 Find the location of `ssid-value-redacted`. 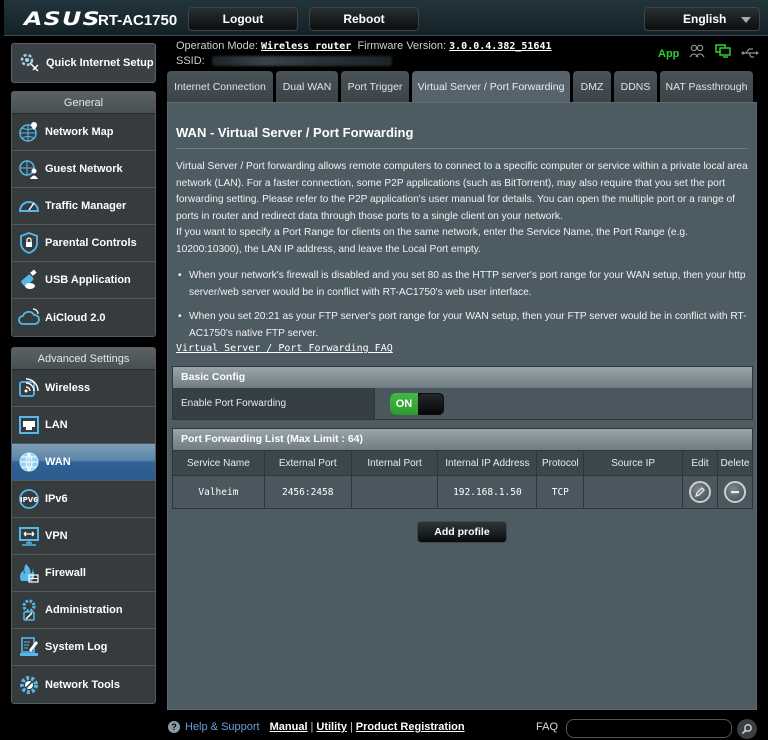

ssid-value-redacted is located at coordinates (301, 61).